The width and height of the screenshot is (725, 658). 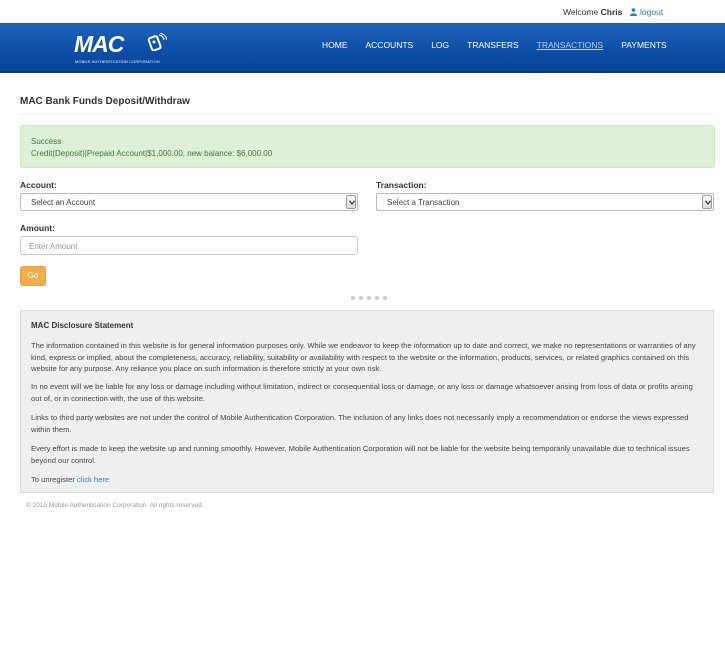 What do you see at coordinates (53, 246) in the screenshot?
I see `amount-placeholder: Enter Amount` at bounding box center [53, 246].